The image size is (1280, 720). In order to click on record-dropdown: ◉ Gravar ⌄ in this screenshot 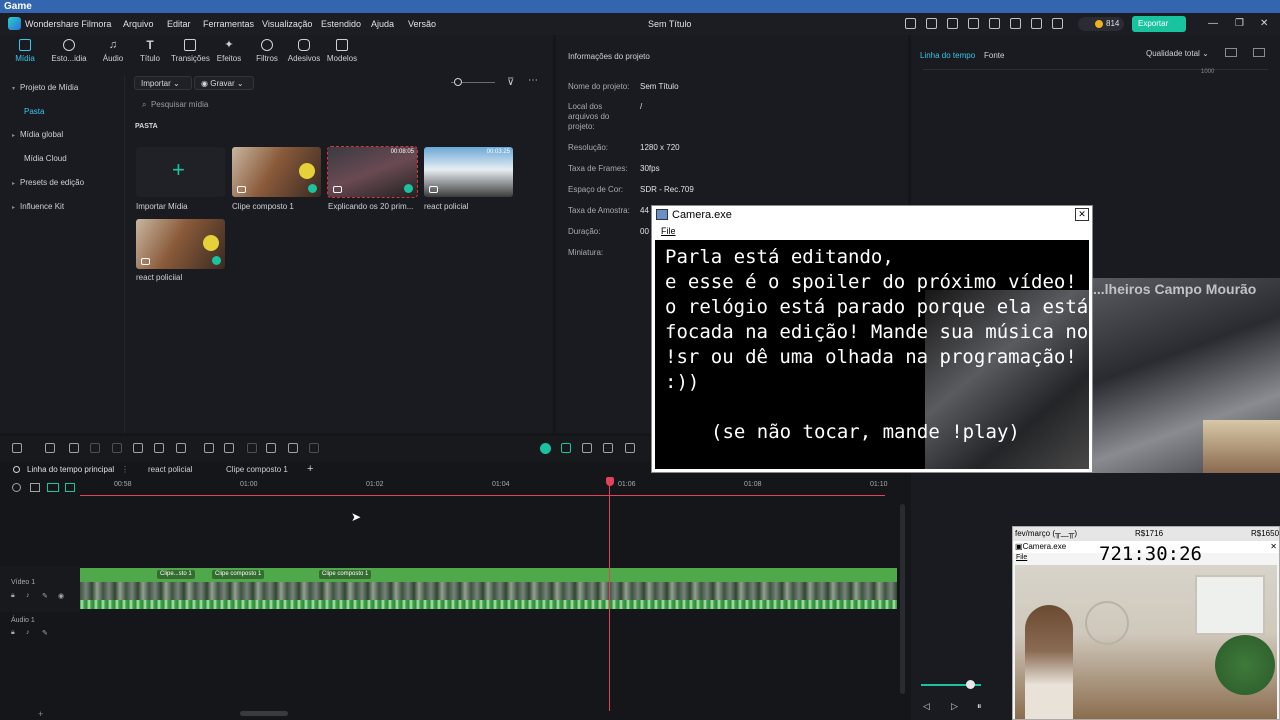, I will do `click(224, 83)`.